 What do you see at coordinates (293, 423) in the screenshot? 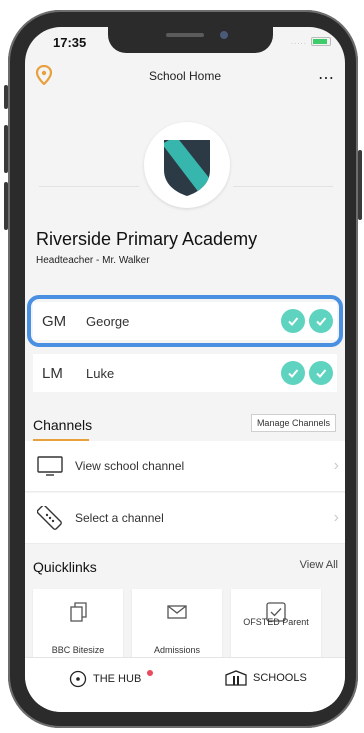
I see `manage-channels-button: Manage Channels` at bounding box center [293, 423].